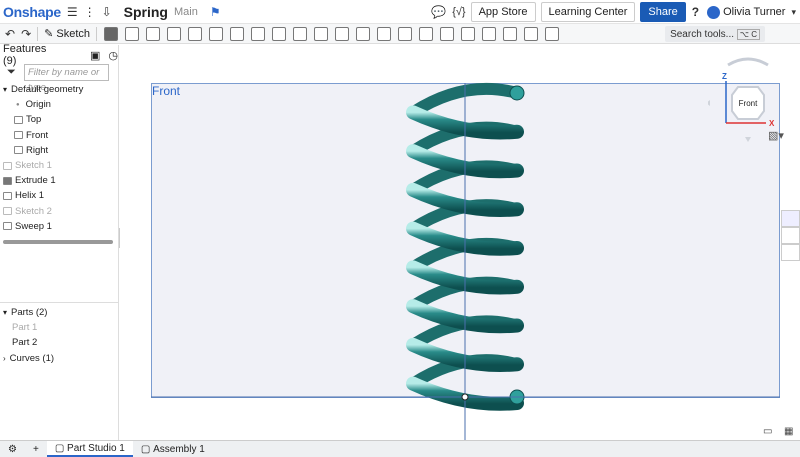 The height and width of the screenshot is (457, 800). I want to click on tree-item-label: Helix 1, so click(30, 196).